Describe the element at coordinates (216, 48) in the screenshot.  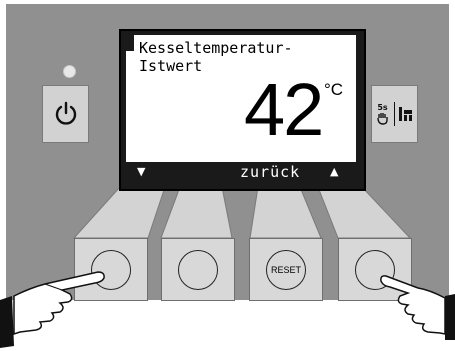
I see `parameter-title-line1: Kesseltemperatur-` at that location.